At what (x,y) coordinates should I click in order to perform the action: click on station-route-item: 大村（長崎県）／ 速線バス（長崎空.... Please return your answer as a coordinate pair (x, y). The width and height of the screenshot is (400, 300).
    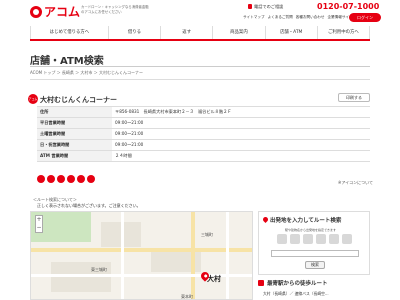
    Looking at the image, I should click on (296, 294).